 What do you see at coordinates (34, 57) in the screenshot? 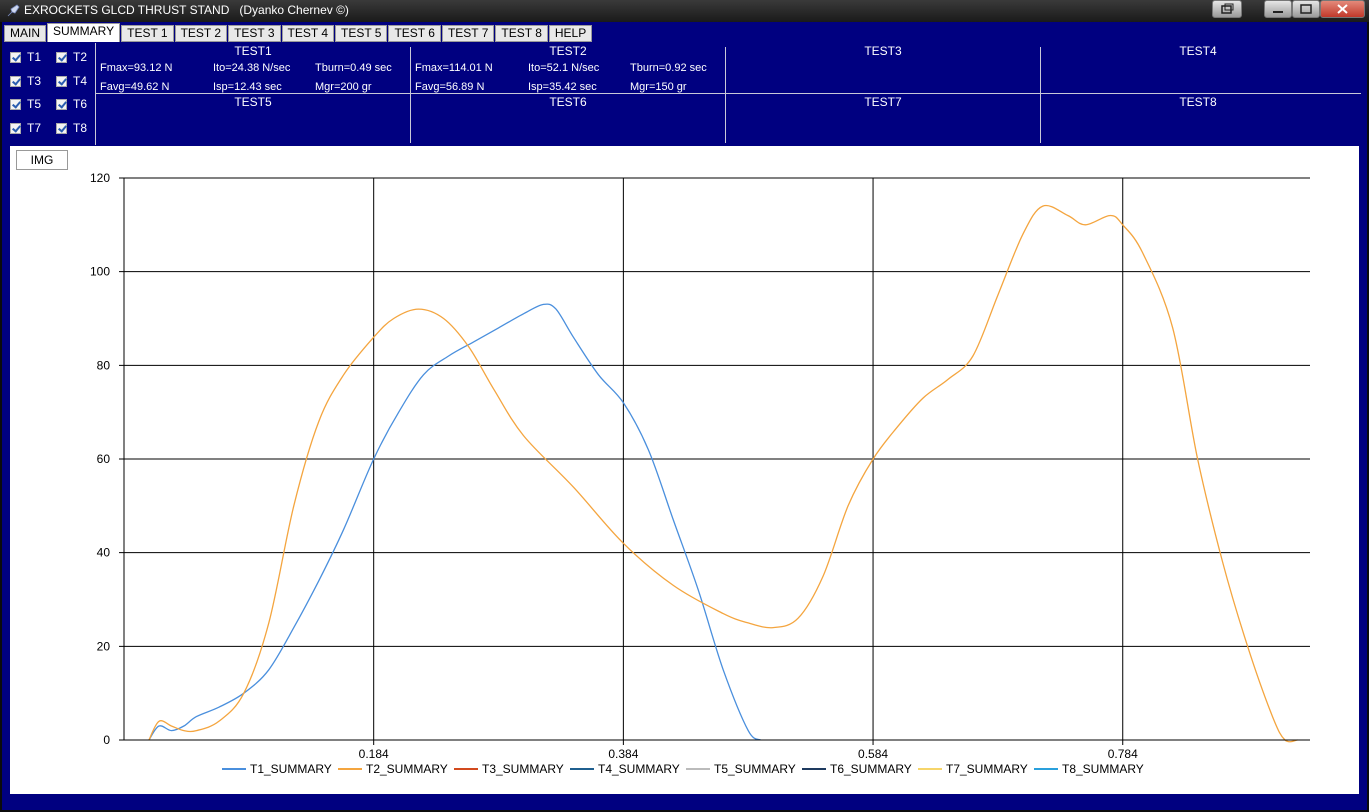
I see `checkbox-label: T1` at bounding box center [34, 57].